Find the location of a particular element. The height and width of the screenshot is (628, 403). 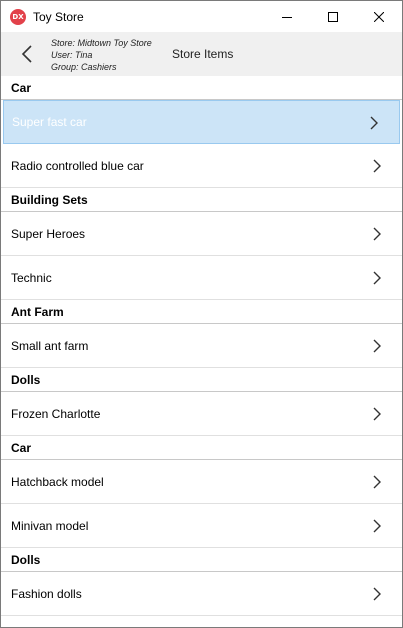

minimize-icon is located at coordinates (287, 17).